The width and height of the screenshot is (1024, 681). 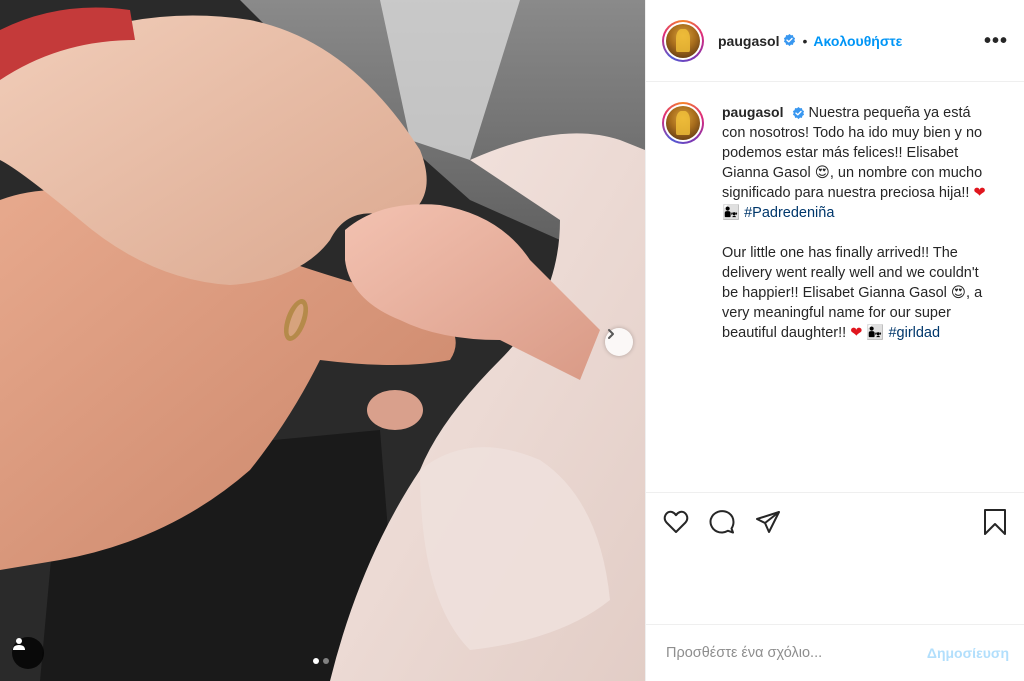 What do you see at coordinates (316, 661) in the screenshot?
I see `carousel-dot-active` at bounding box center [316, 661].